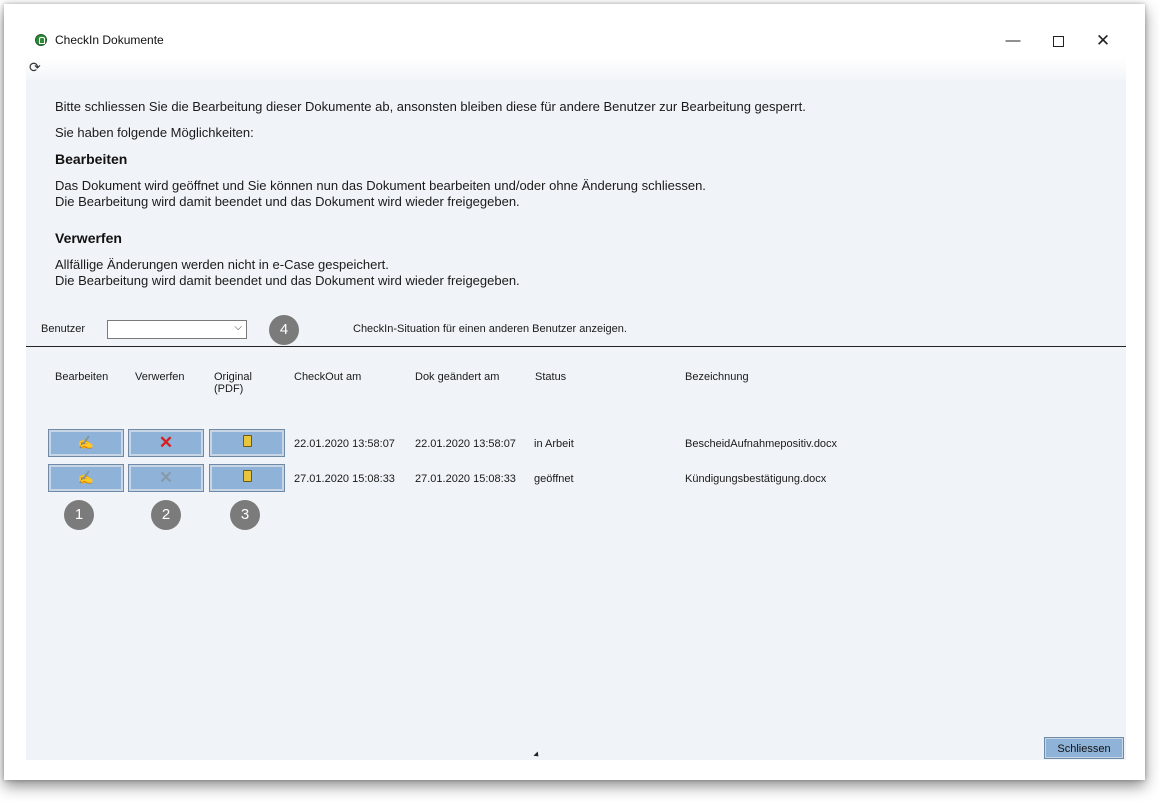 The width and height of the screenshot is (1159, 809). Describe the element at coordinates (35, 67) in the screenshot. I see `refresh-icon: ⟳` at that location.